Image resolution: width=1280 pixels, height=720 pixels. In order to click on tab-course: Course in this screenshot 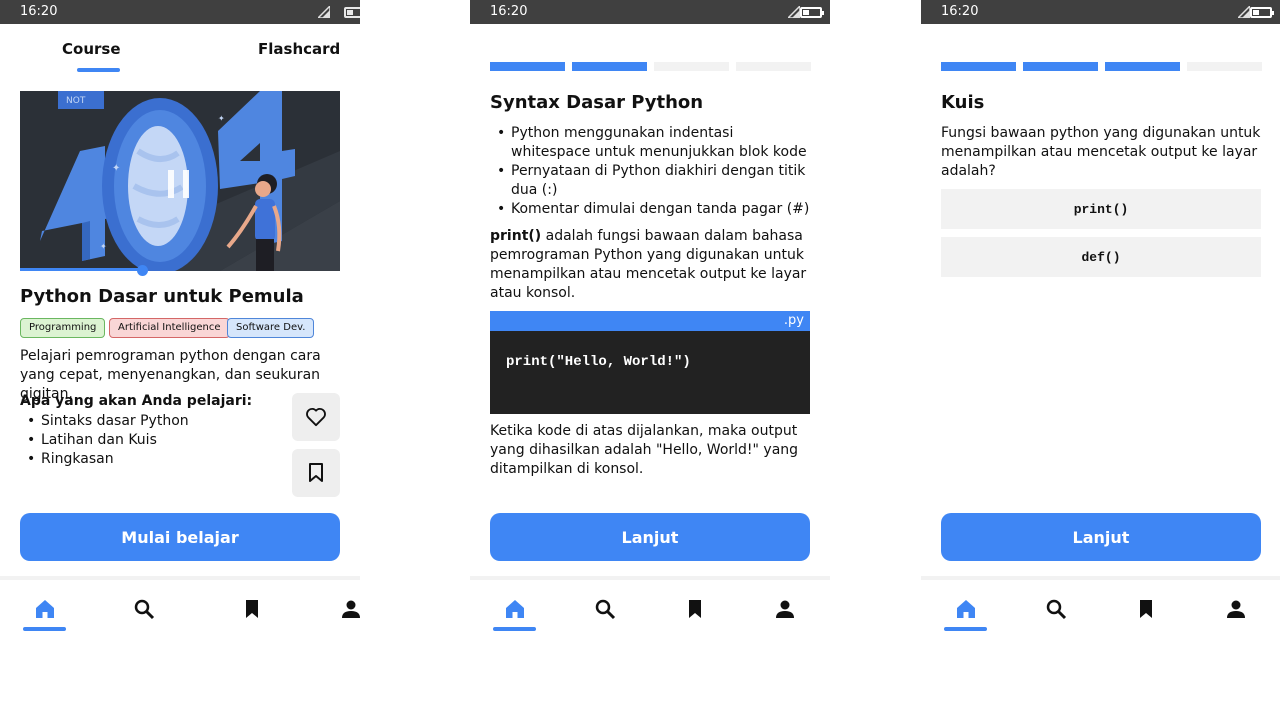, I will do `click(91, 49)`.